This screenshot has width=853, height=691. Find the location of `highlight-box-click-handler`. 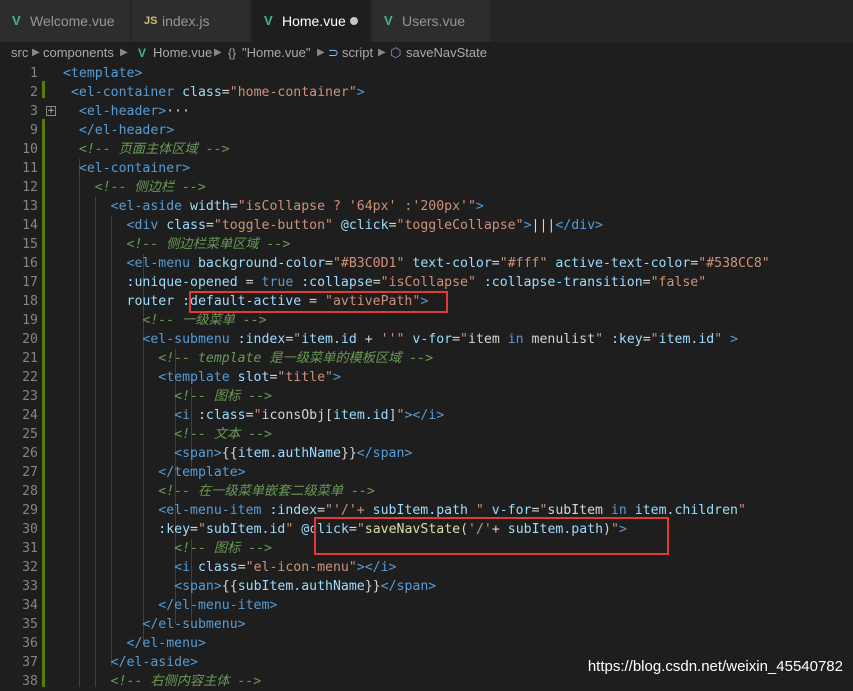

highlight-box-click-handler is located at coordinates (491, 536).